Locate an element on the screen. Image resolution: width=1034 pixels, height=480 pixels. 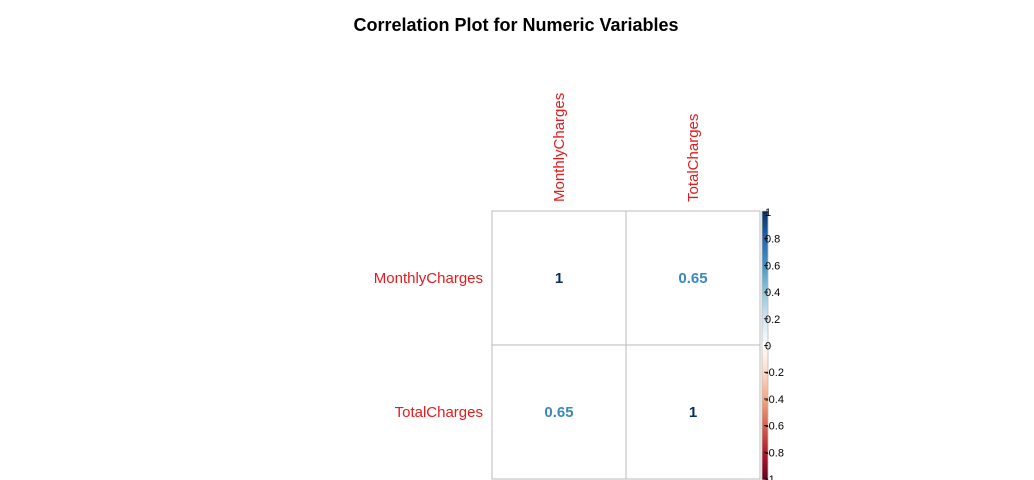
legend-tick-label: -1 is located at coordinates (770, 477).